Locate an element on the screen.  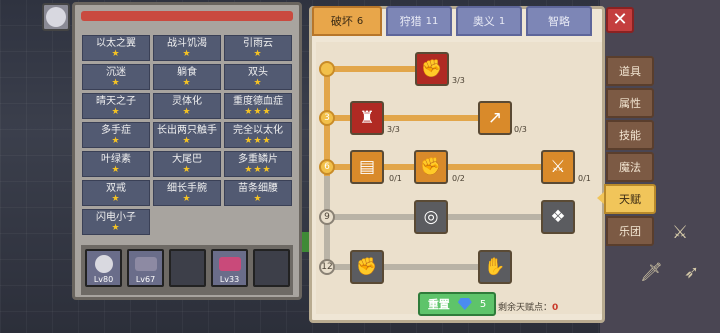
trait-name: 多重鳞片 is located at coordinates (258, 159).